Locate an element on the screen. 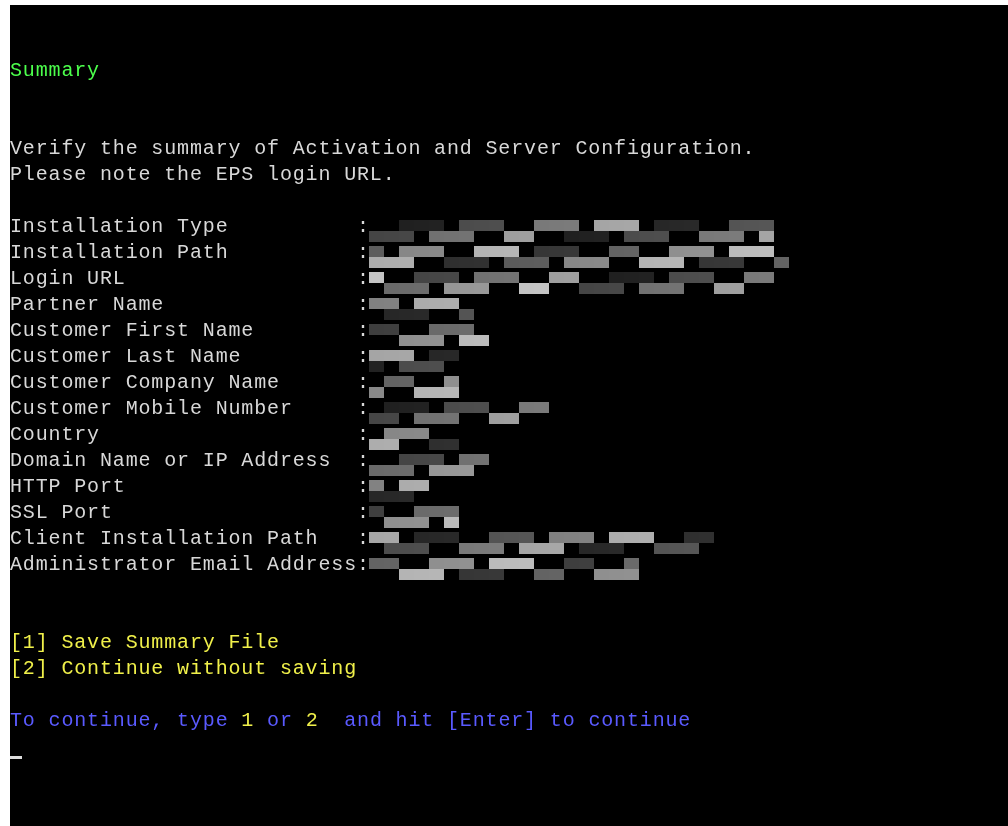  menu-option: [1] Save Summary File is located at coordinates (145, 643).